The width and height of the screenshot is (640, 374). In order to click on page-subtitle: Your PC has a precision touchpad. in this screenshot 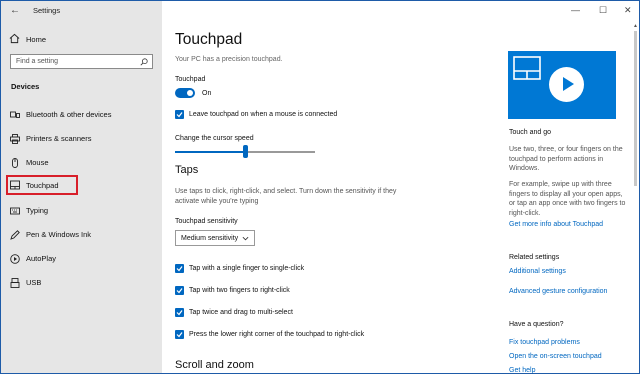, I will do `click(229, 59)`.